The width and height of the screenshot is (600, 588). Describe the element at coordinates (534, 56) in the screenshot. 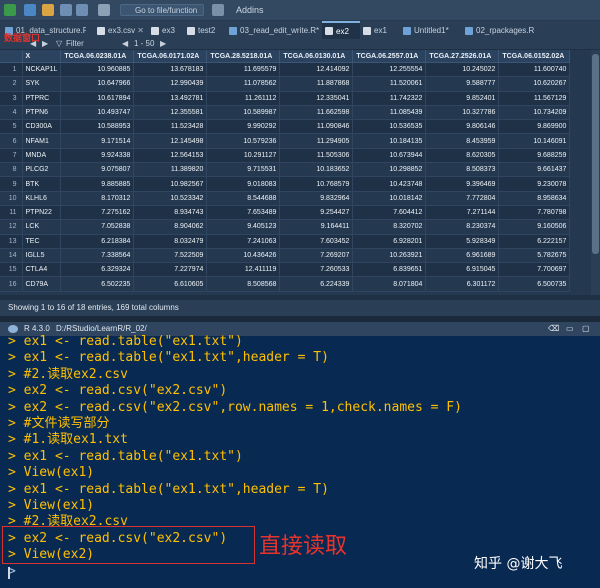

I see `column-header: TCGA.06.0152.02A` at that location.